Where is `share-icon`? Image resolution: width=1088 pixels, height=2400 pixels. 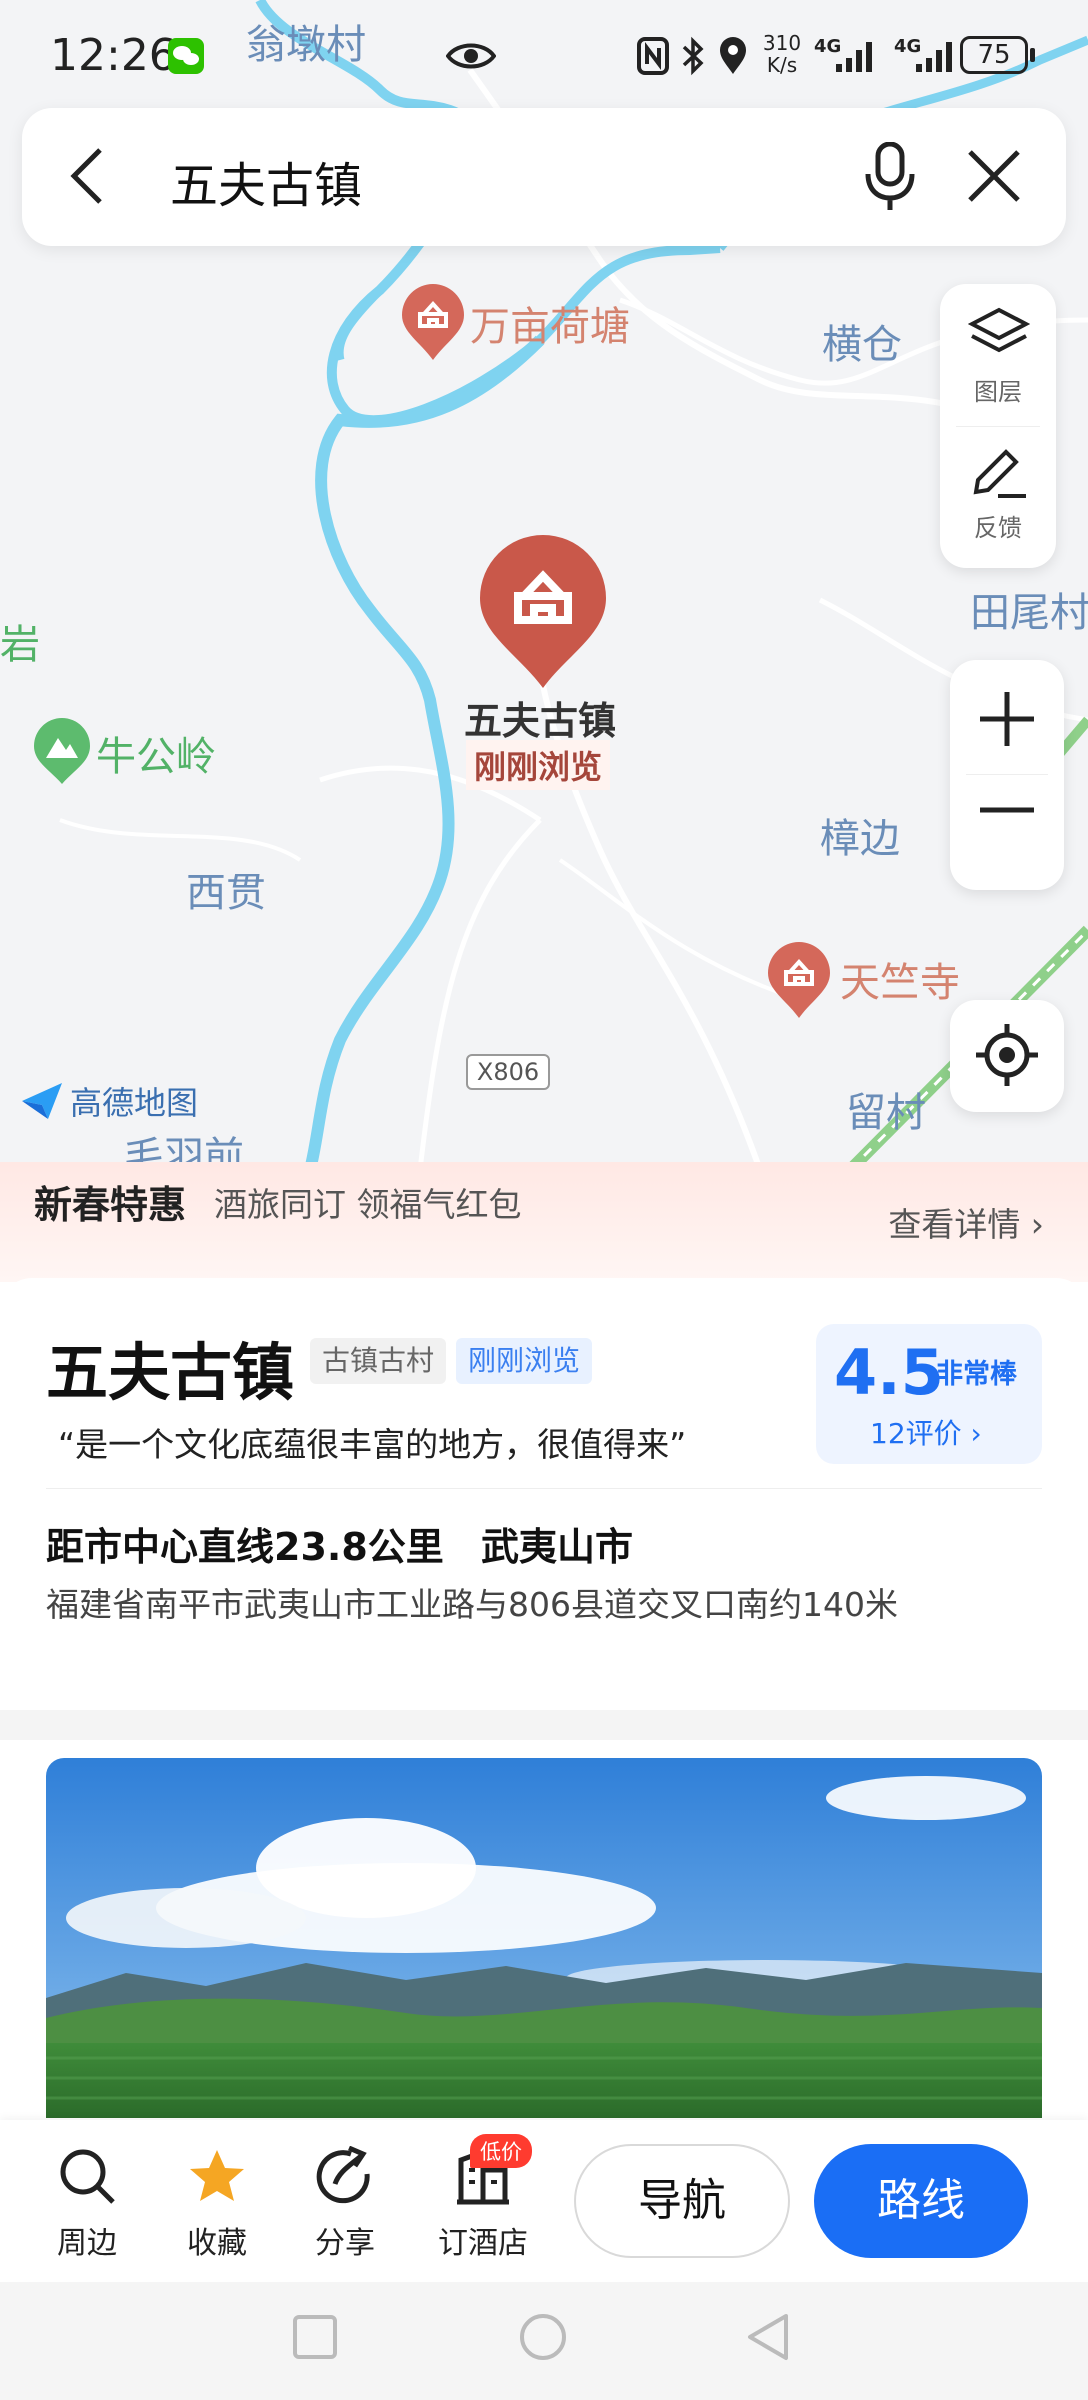 share-icon is located at coordinates (343, 2174).